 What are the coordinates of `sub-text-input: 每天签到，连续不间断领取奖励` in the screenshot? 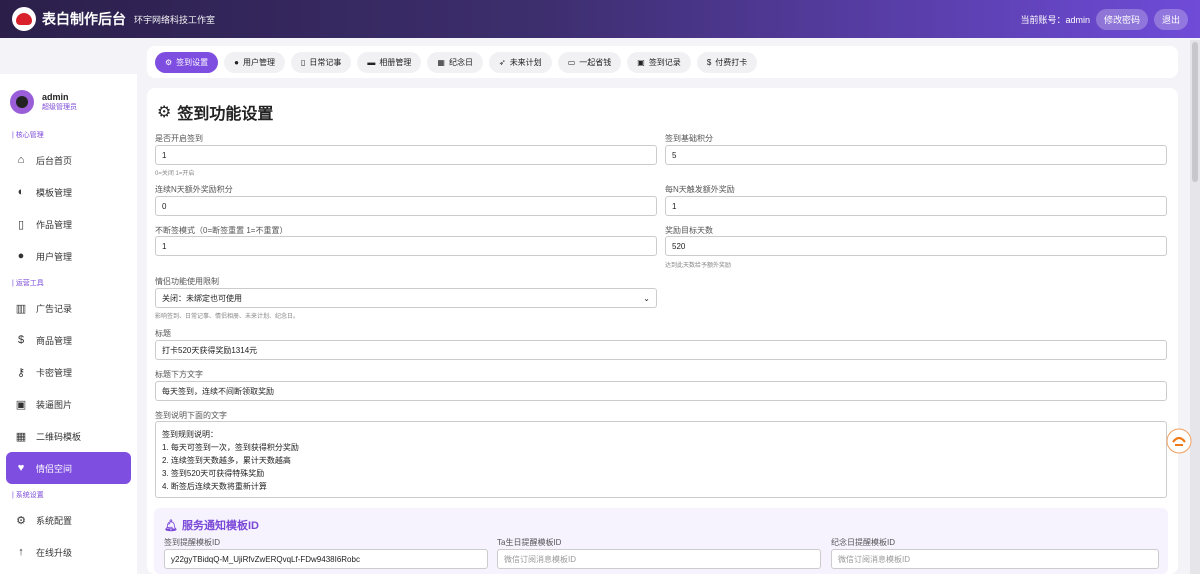 It's located at (661, 391).